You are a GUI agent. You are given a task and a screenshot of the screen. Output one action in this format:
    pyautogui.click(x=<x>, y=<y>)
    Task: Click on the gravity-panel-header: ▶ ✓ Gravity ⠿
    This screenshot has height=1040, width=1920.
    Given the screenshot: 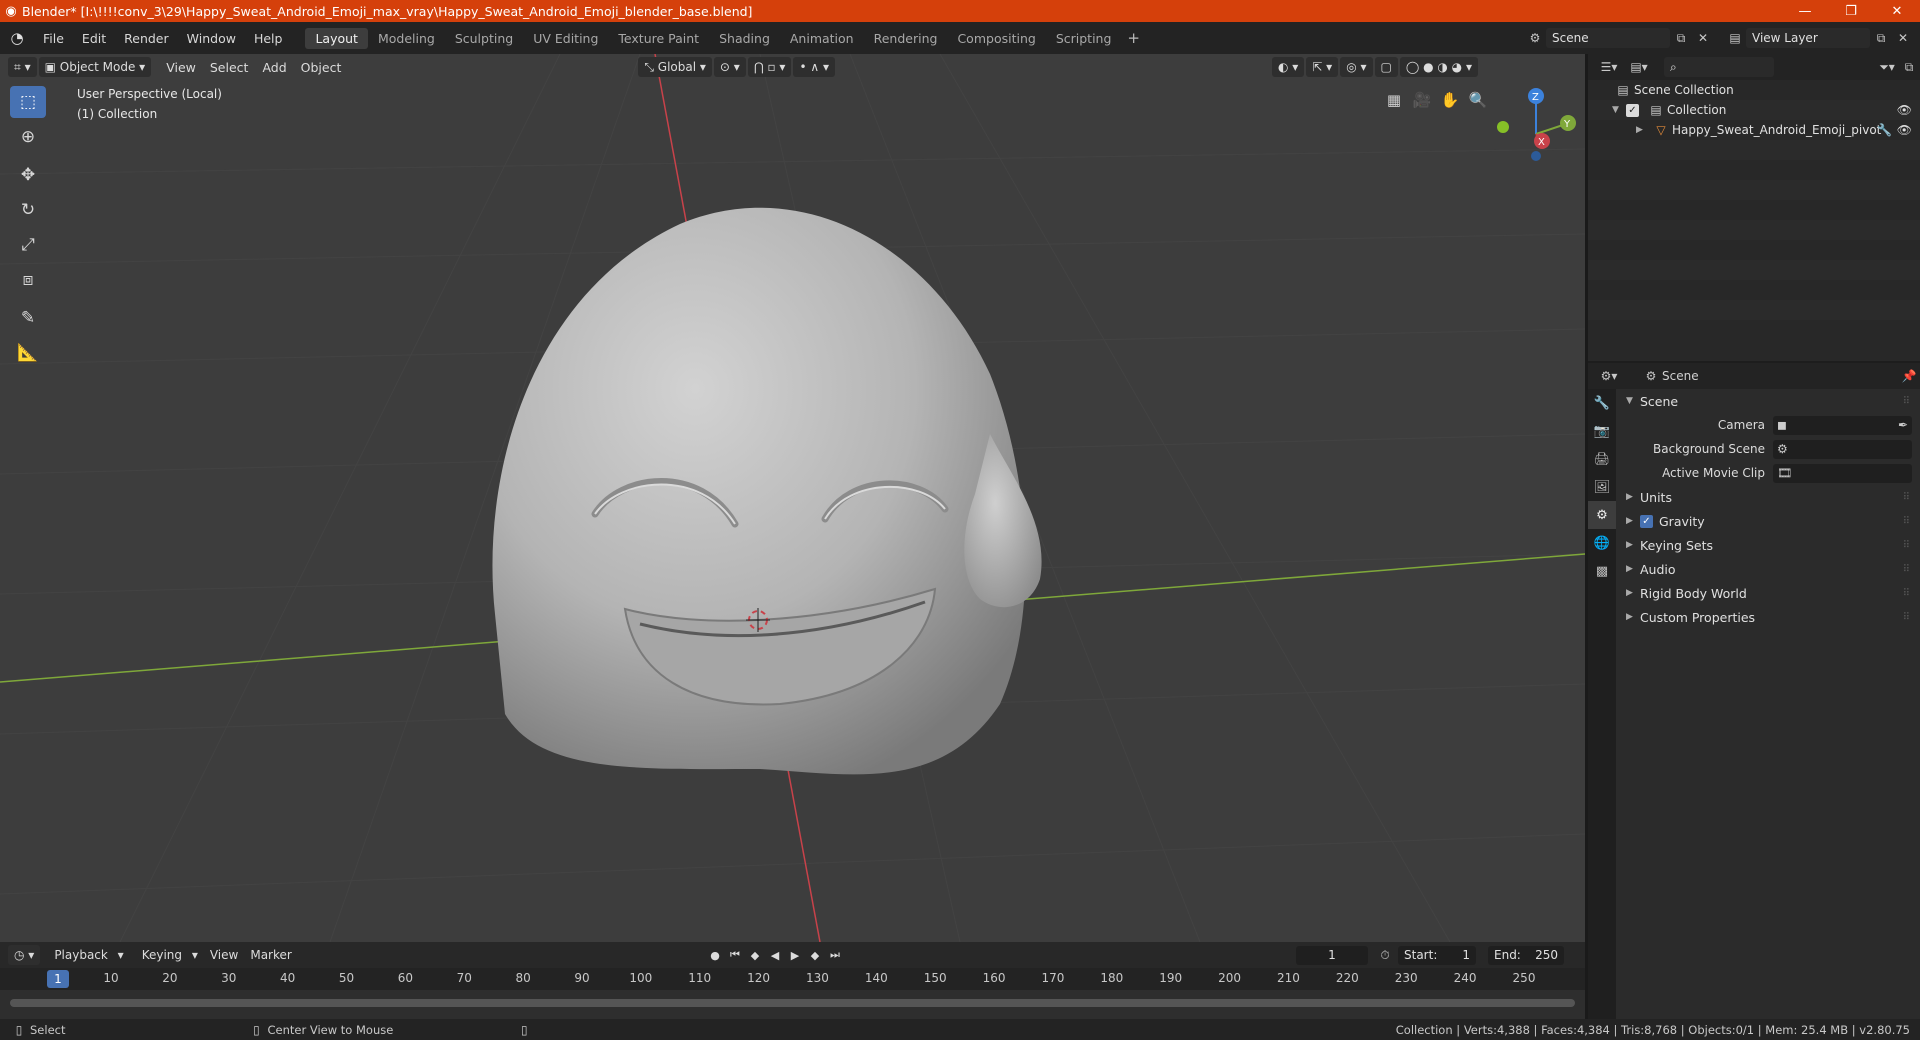 What is the action you would take?
    pyautogui.click(x=1768, y=521)
    